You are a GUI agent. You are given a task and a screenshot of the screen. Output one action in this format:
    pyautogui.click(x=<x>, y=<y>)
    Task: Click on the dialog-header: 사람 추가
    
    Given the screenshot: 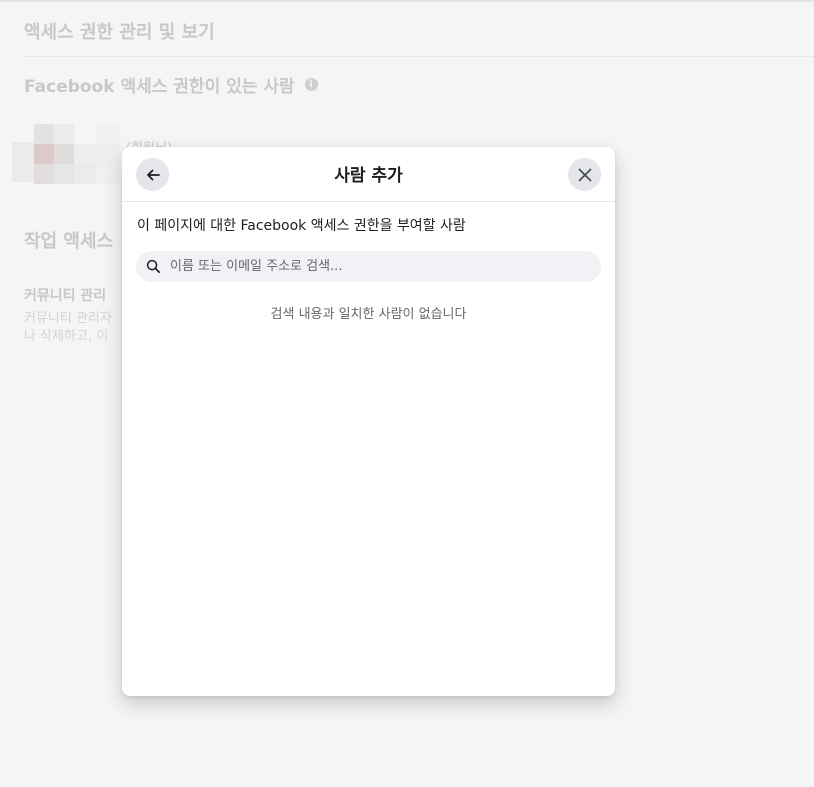 What is the action you would take?
    pyautogui.click(x=368, y=174)
    